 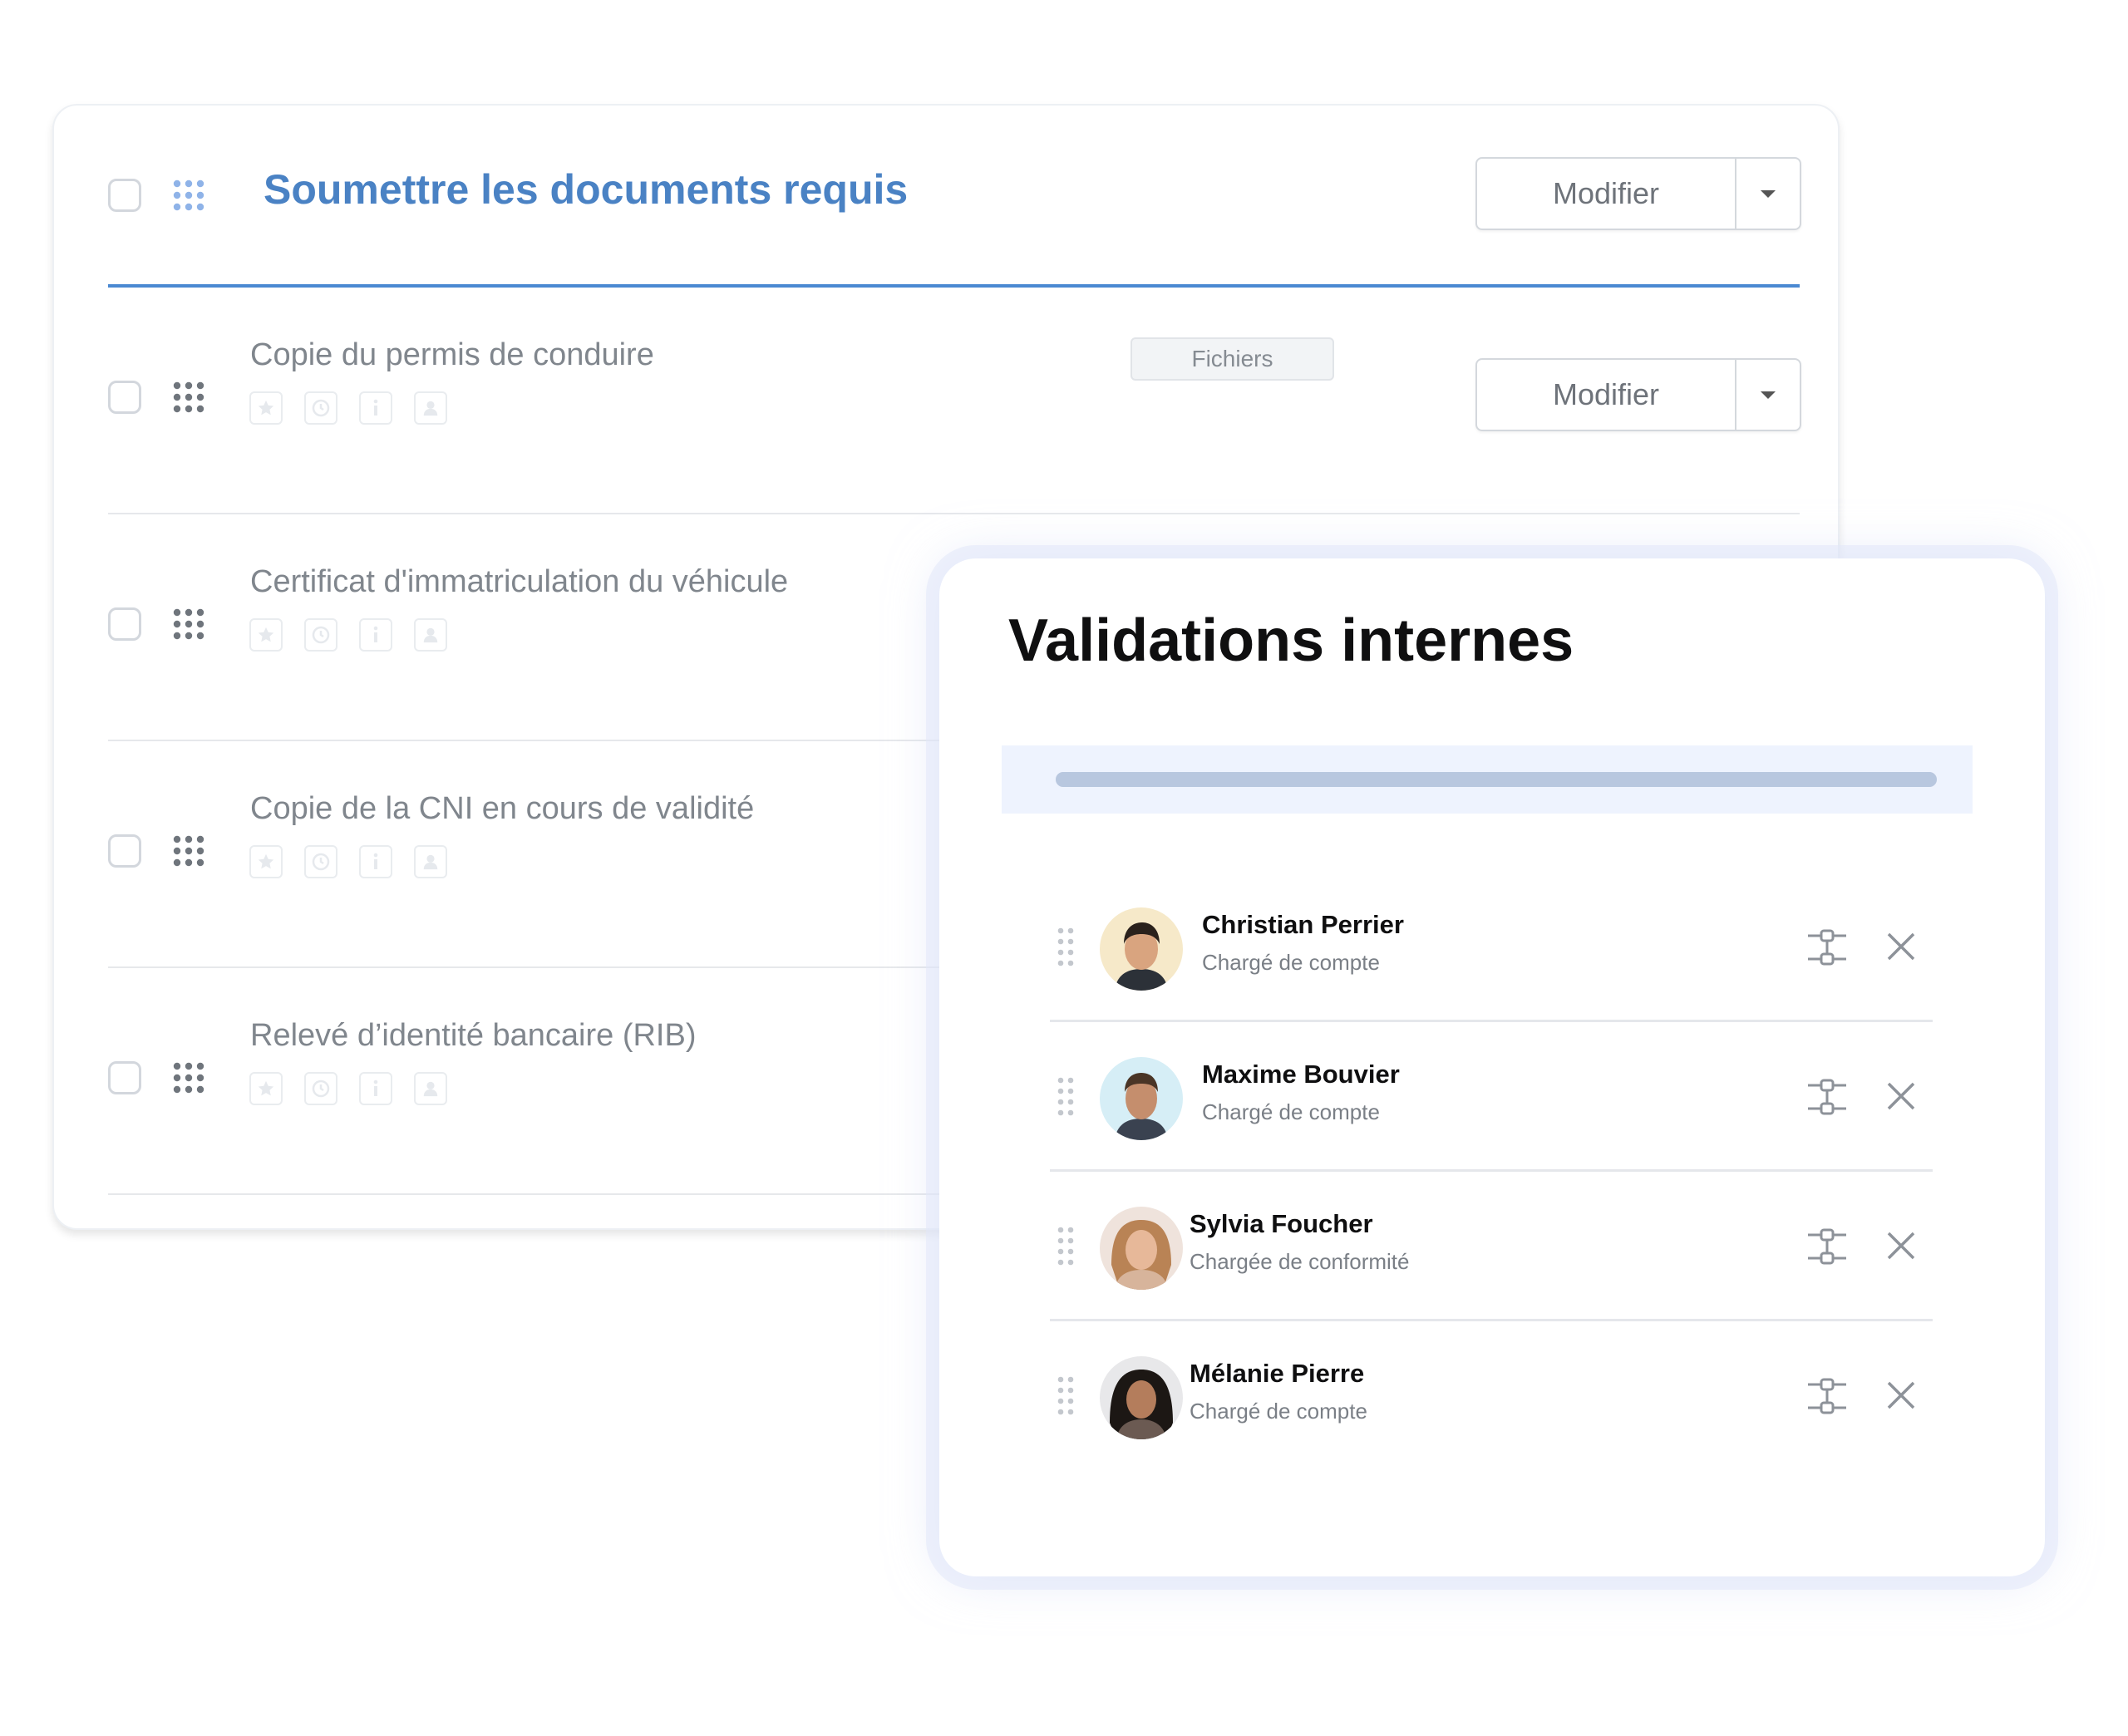 I want to click on validator-name: Sylvia Foucher, so click(x=1281, y=1224).